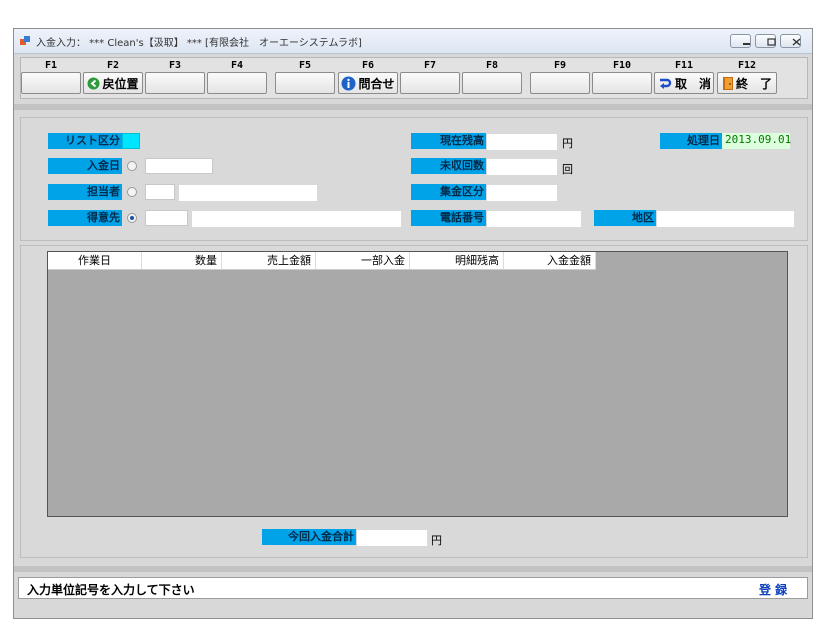 The image size is (820, 640). What do you see at coordinates (747, 65) in the screenshot?
I see `f12-key-label: F12` at bounding box center [747, 65].